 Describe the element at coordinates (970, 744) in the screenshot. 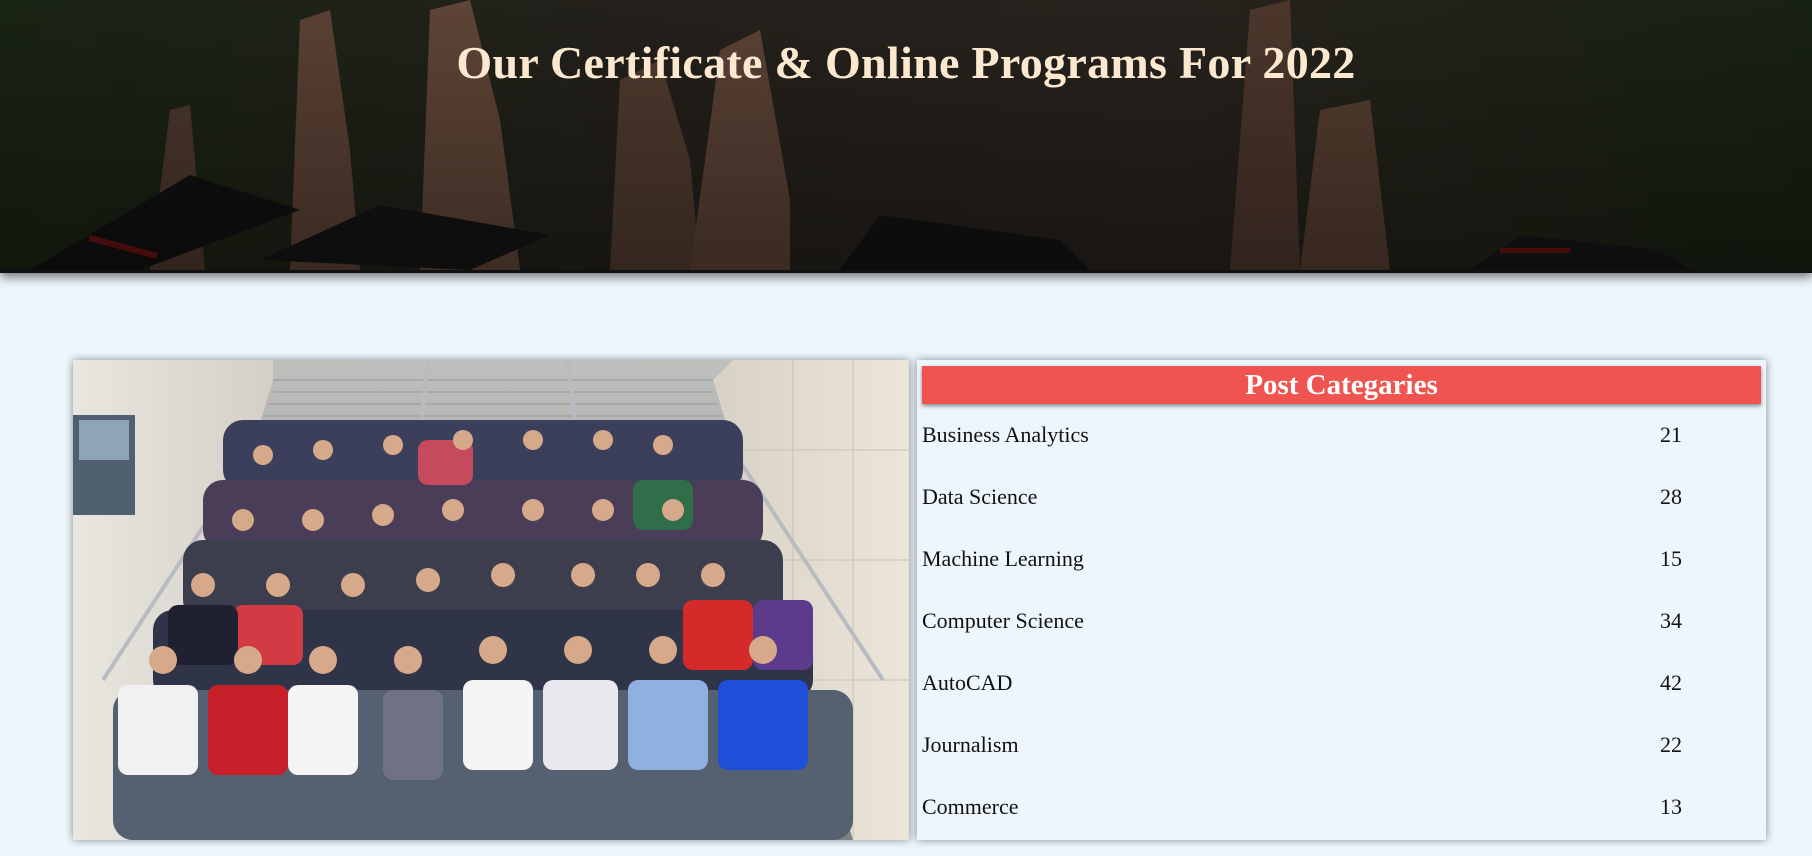

I see `category-name: Journalism` at that location.